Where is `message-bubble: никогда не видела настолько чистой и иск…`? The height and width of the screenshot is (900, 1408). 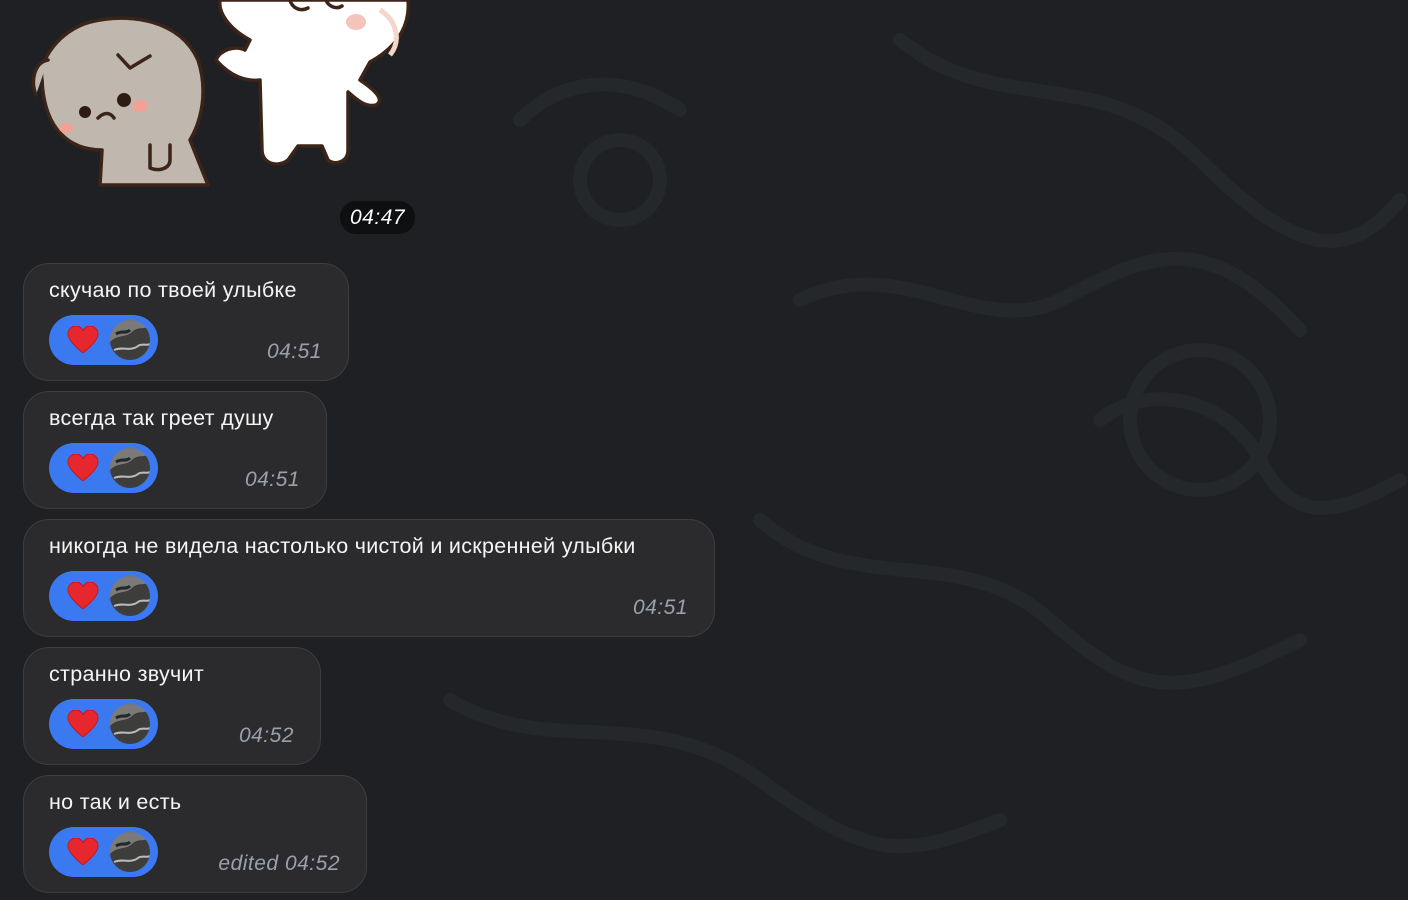
message-bubble: никогда не видела настолько чистой и иск… is located at coordinates (369, 578).